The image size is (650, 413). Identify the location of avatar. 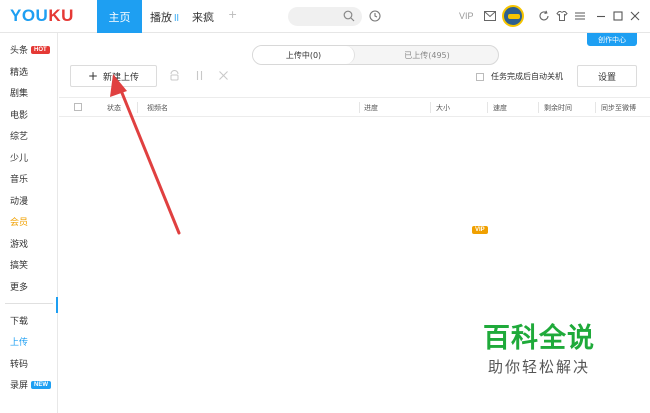
(513, 16).